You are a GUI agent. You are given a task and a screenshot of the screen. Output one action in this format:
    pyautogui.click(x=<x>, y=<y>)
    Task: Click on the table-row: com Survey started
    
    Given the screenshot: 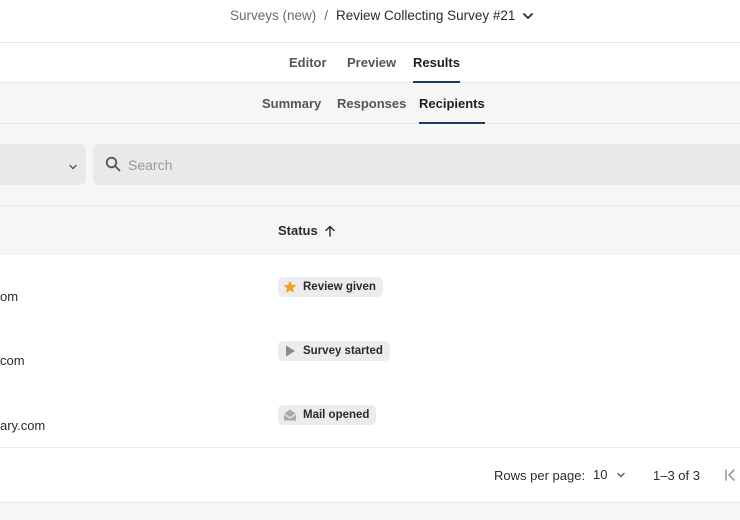 What is the action you would take?
    pyautogui.click(x=370, y=351)
    